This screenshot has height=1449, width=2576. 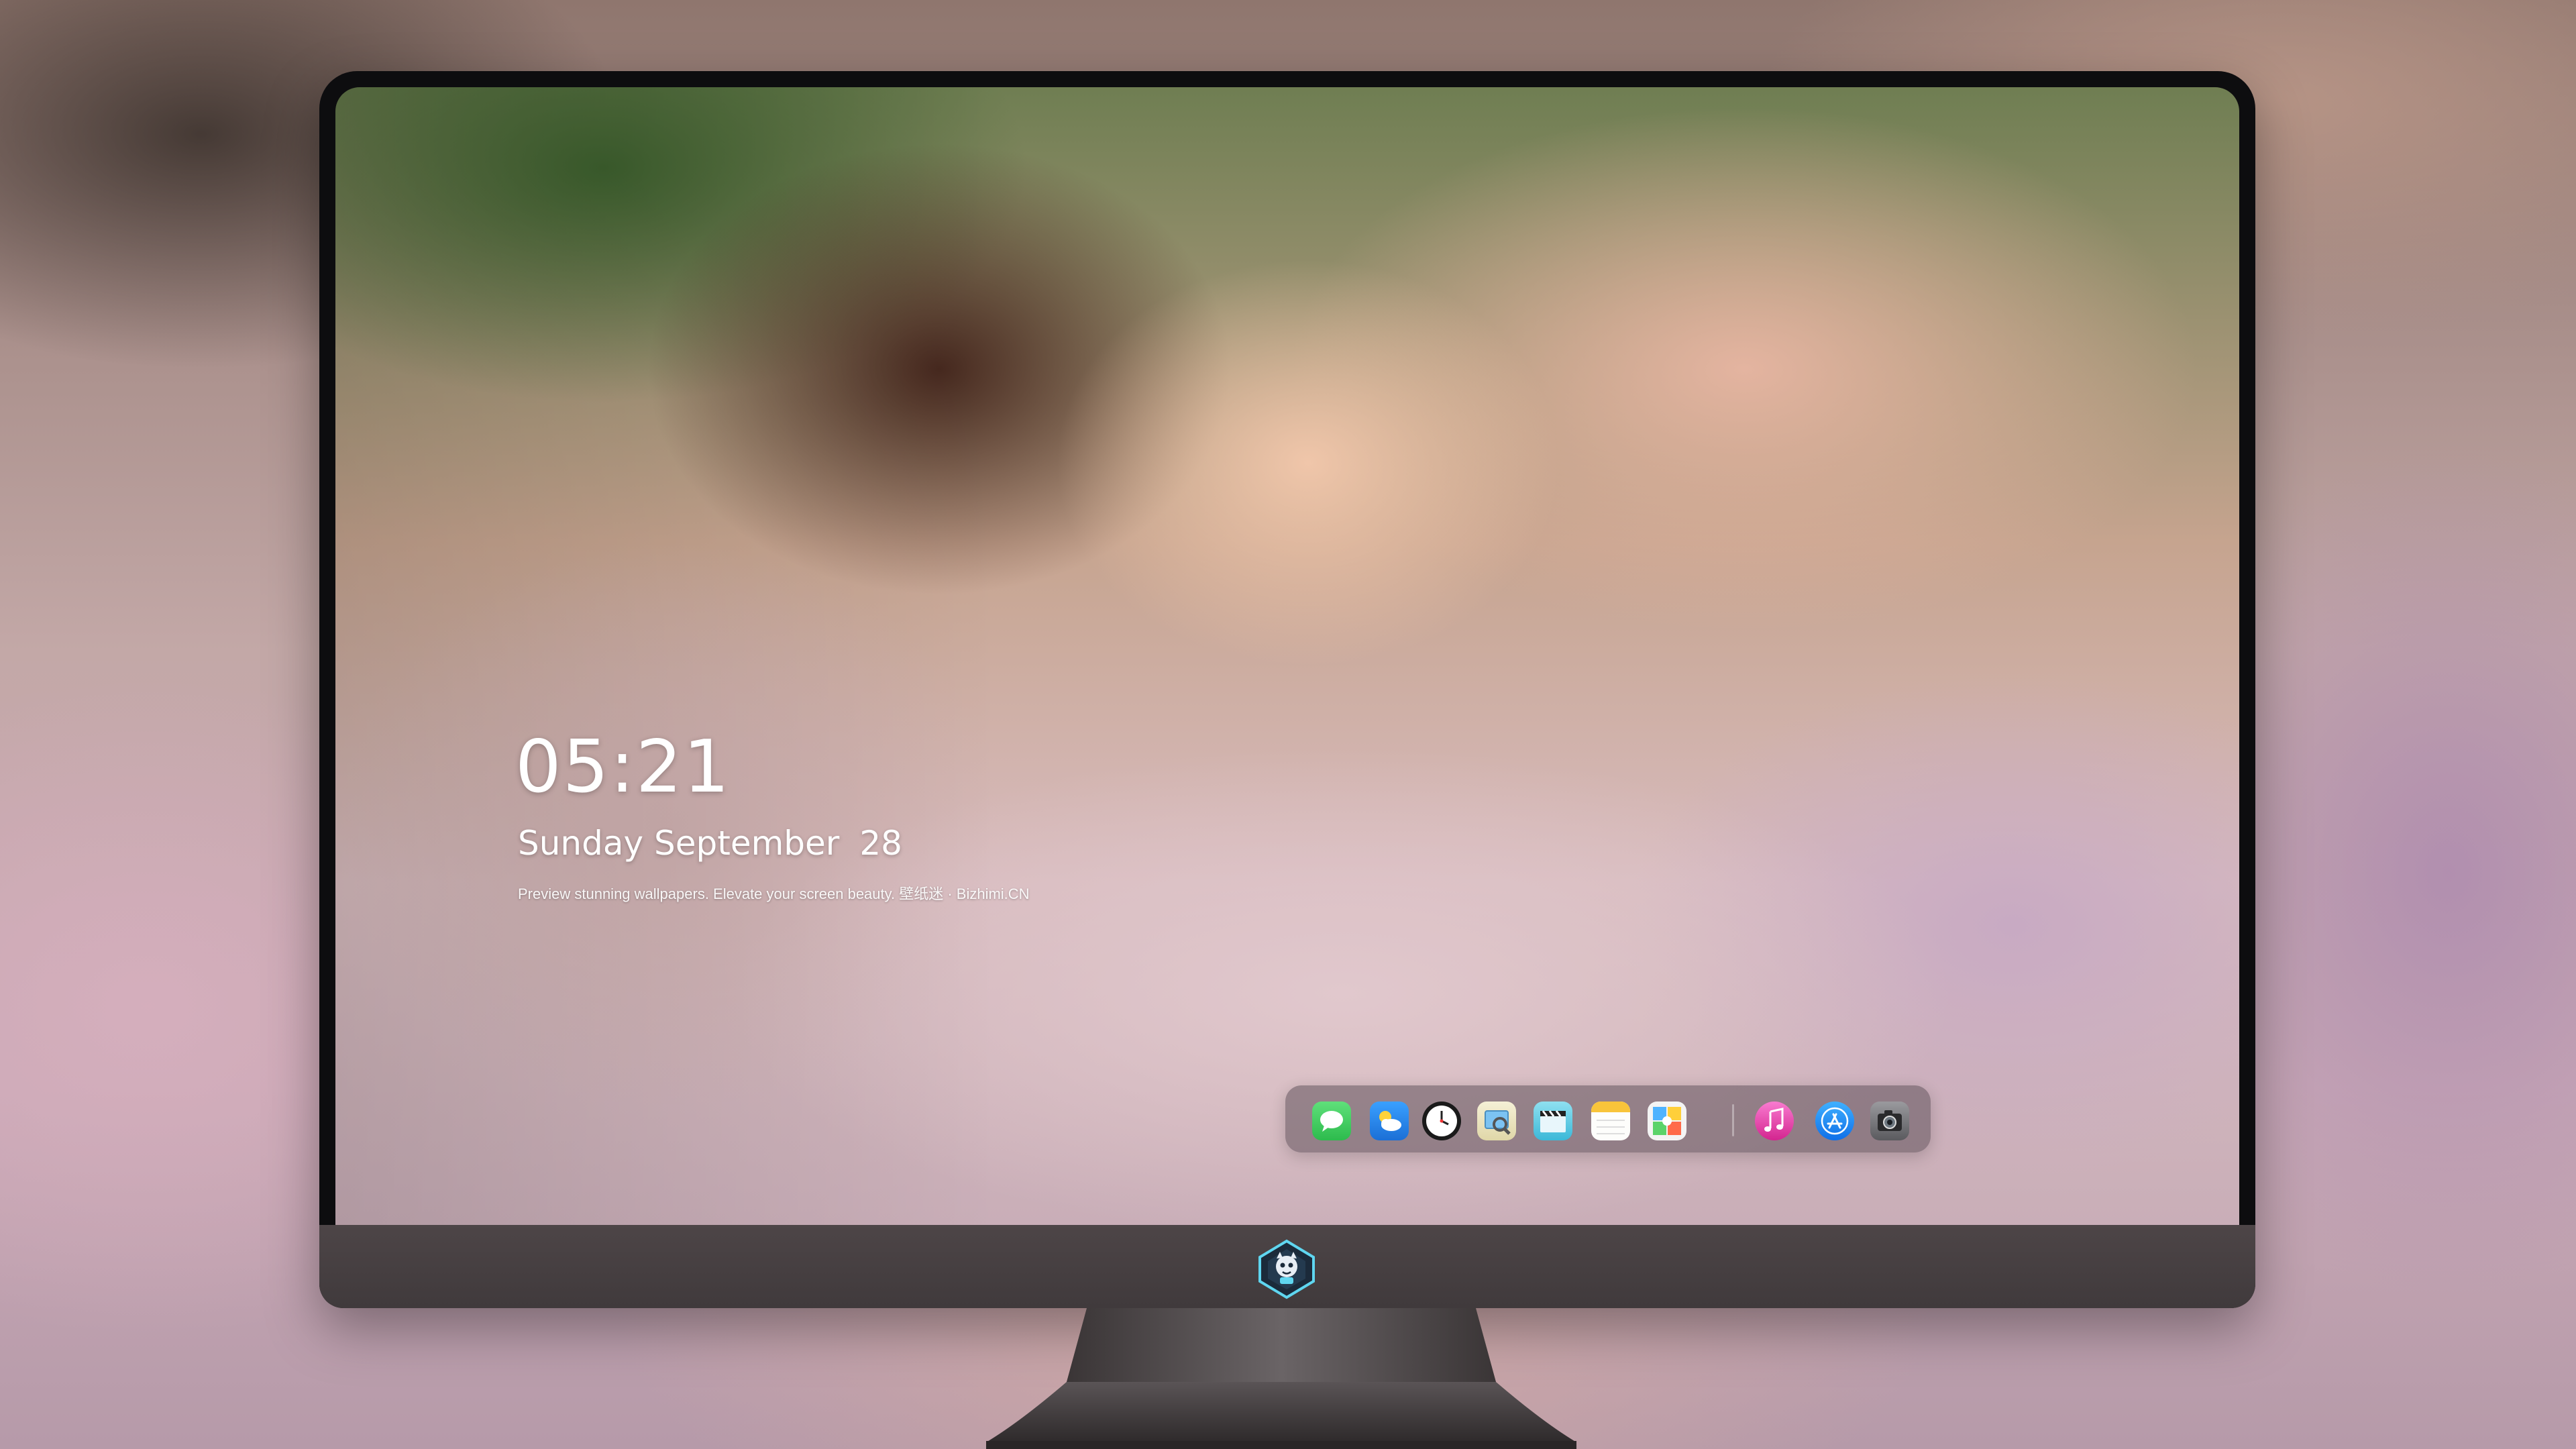 I want to click on dock, so click(x=1608, y=1118).